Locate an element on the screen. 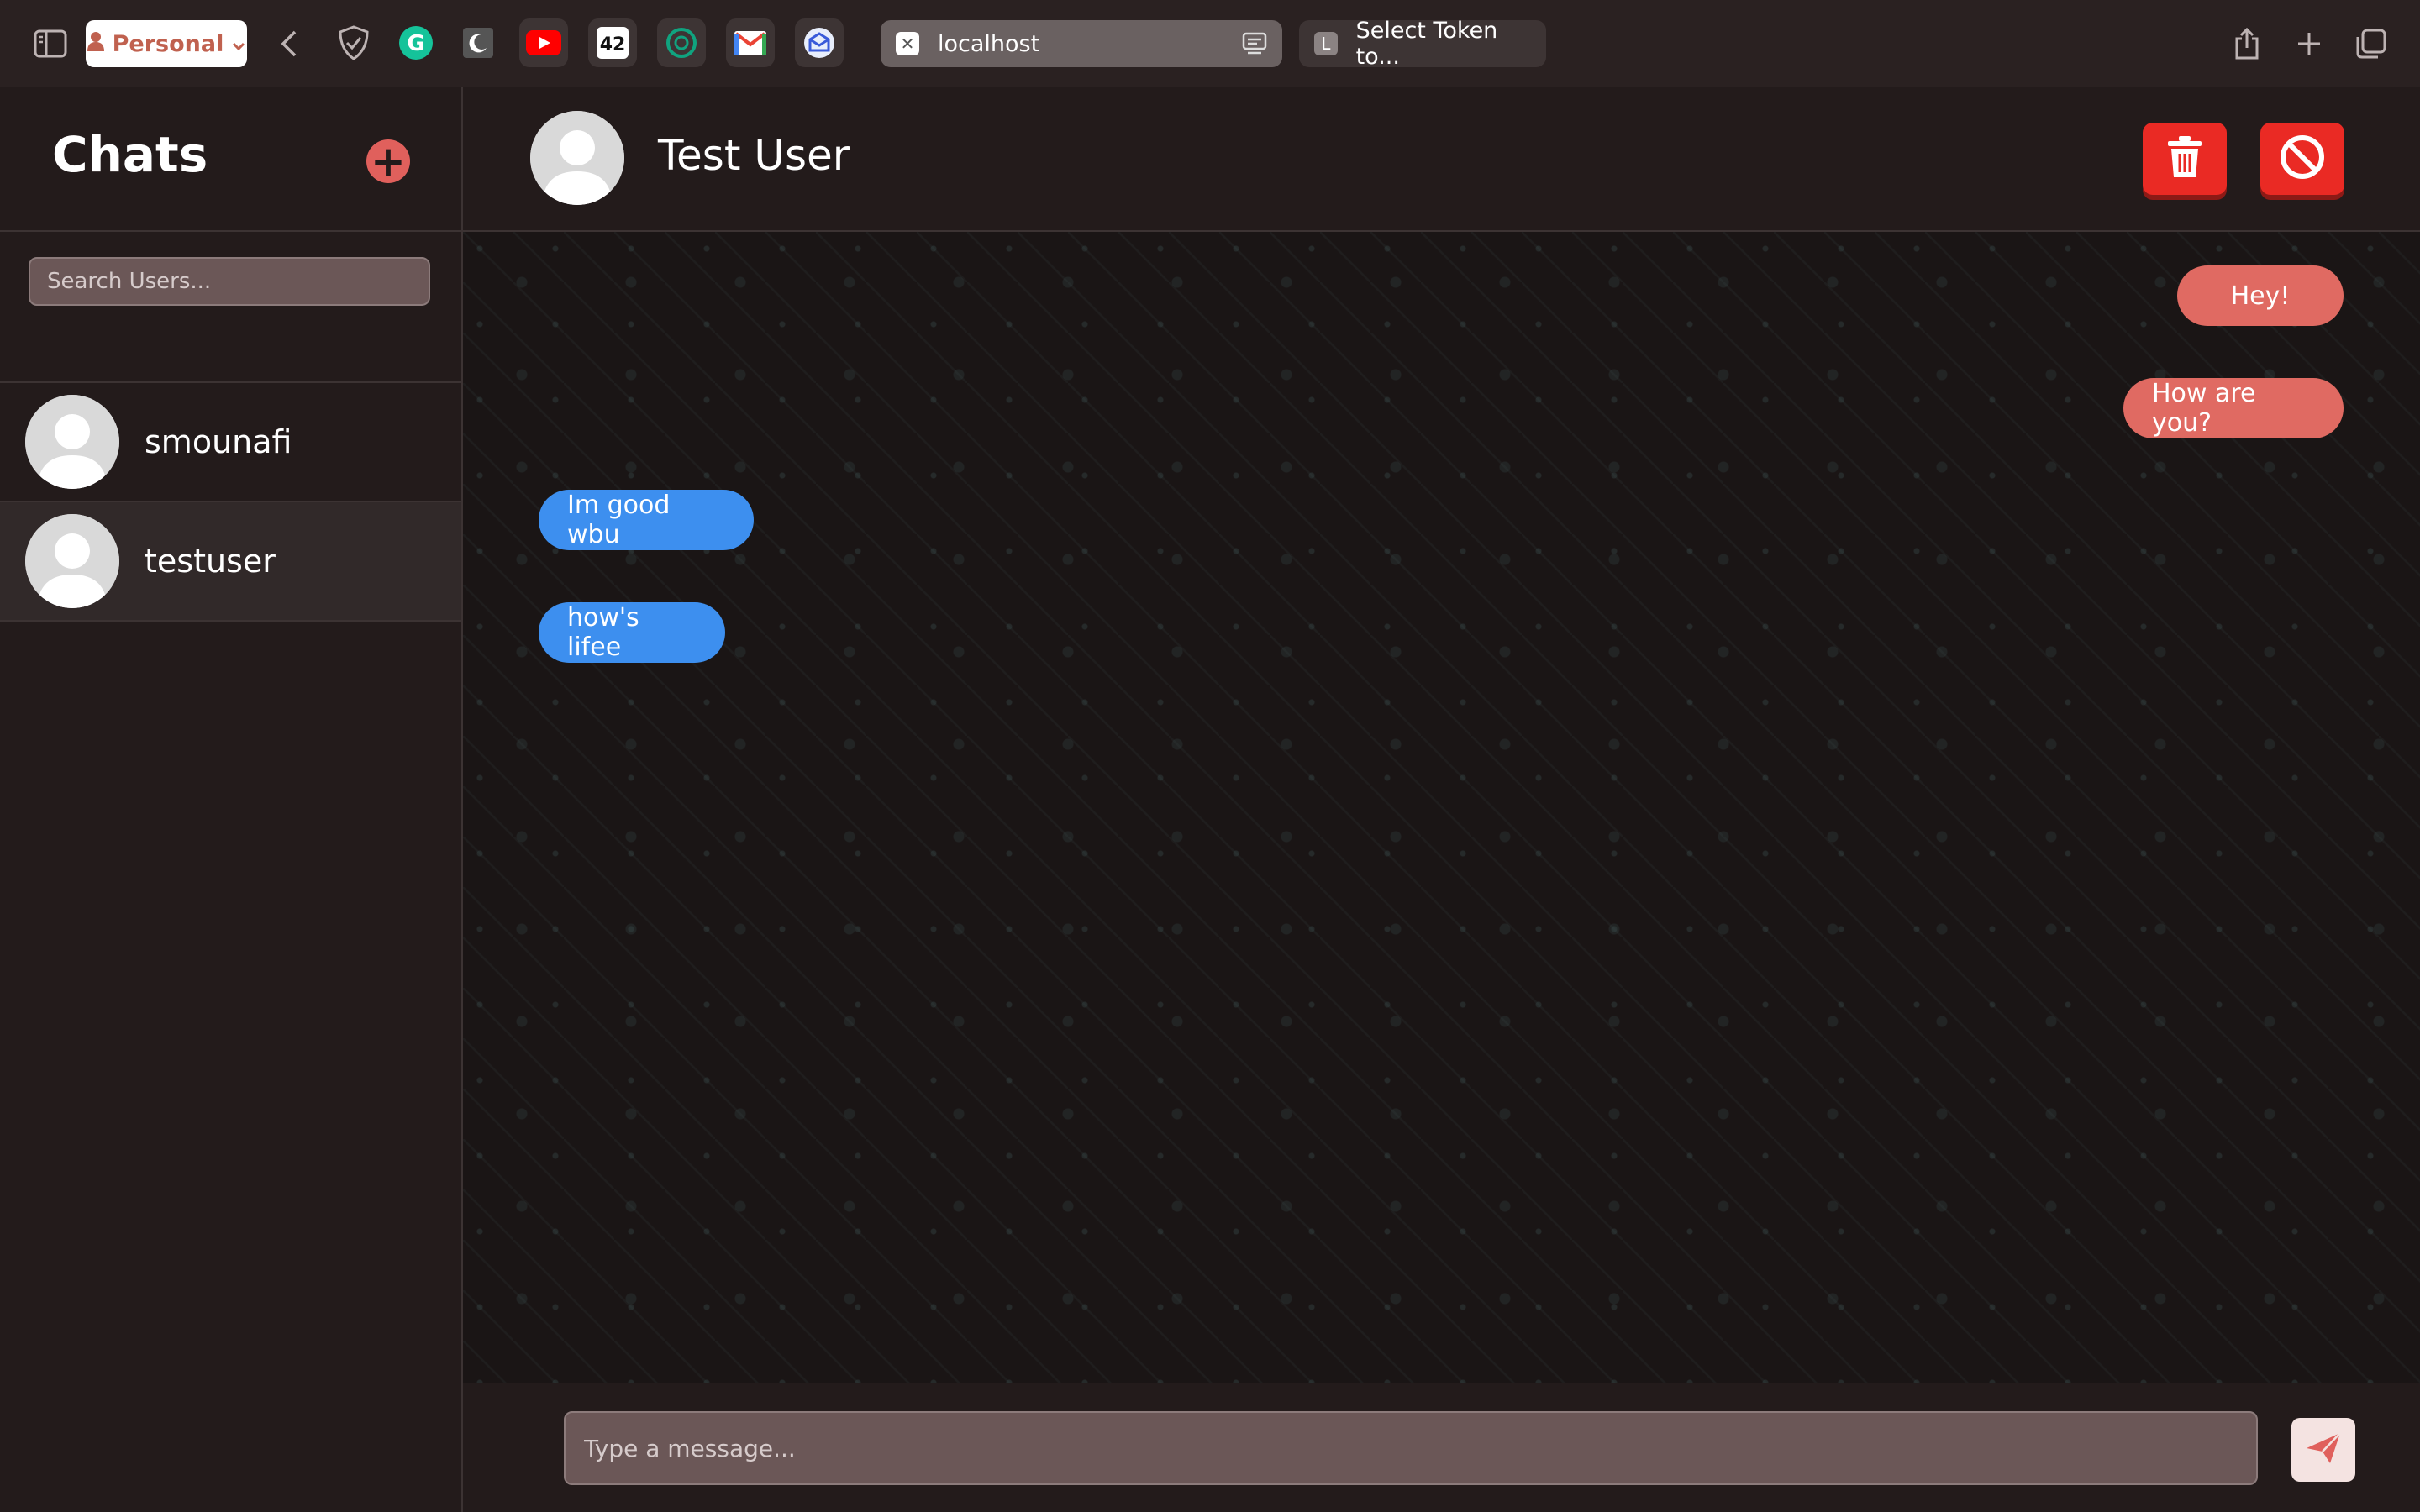  tab-title: localhost is located at coordinates (989, 43).